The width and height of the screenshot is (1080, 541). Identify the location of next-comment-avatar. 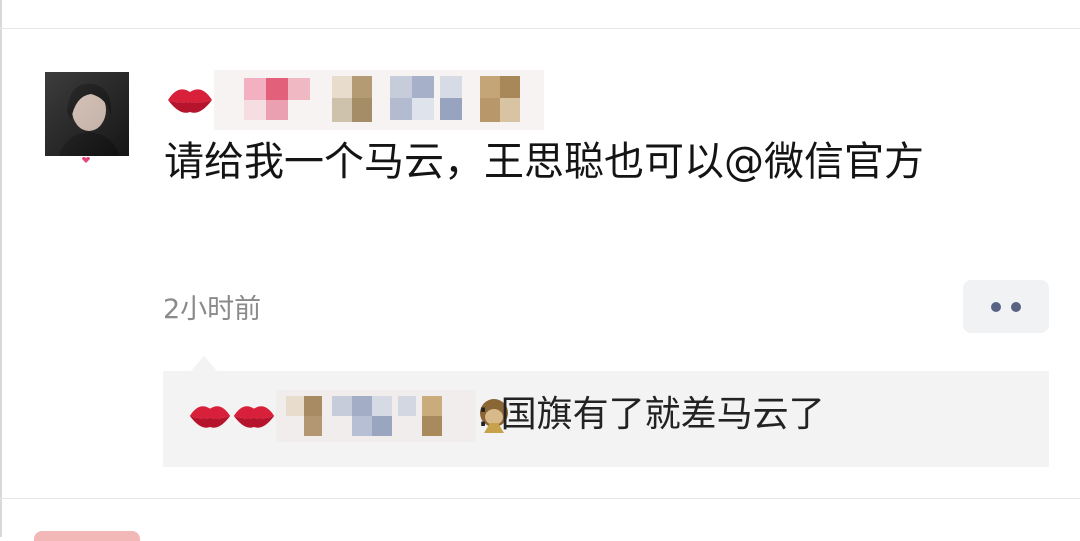
(87, 536).